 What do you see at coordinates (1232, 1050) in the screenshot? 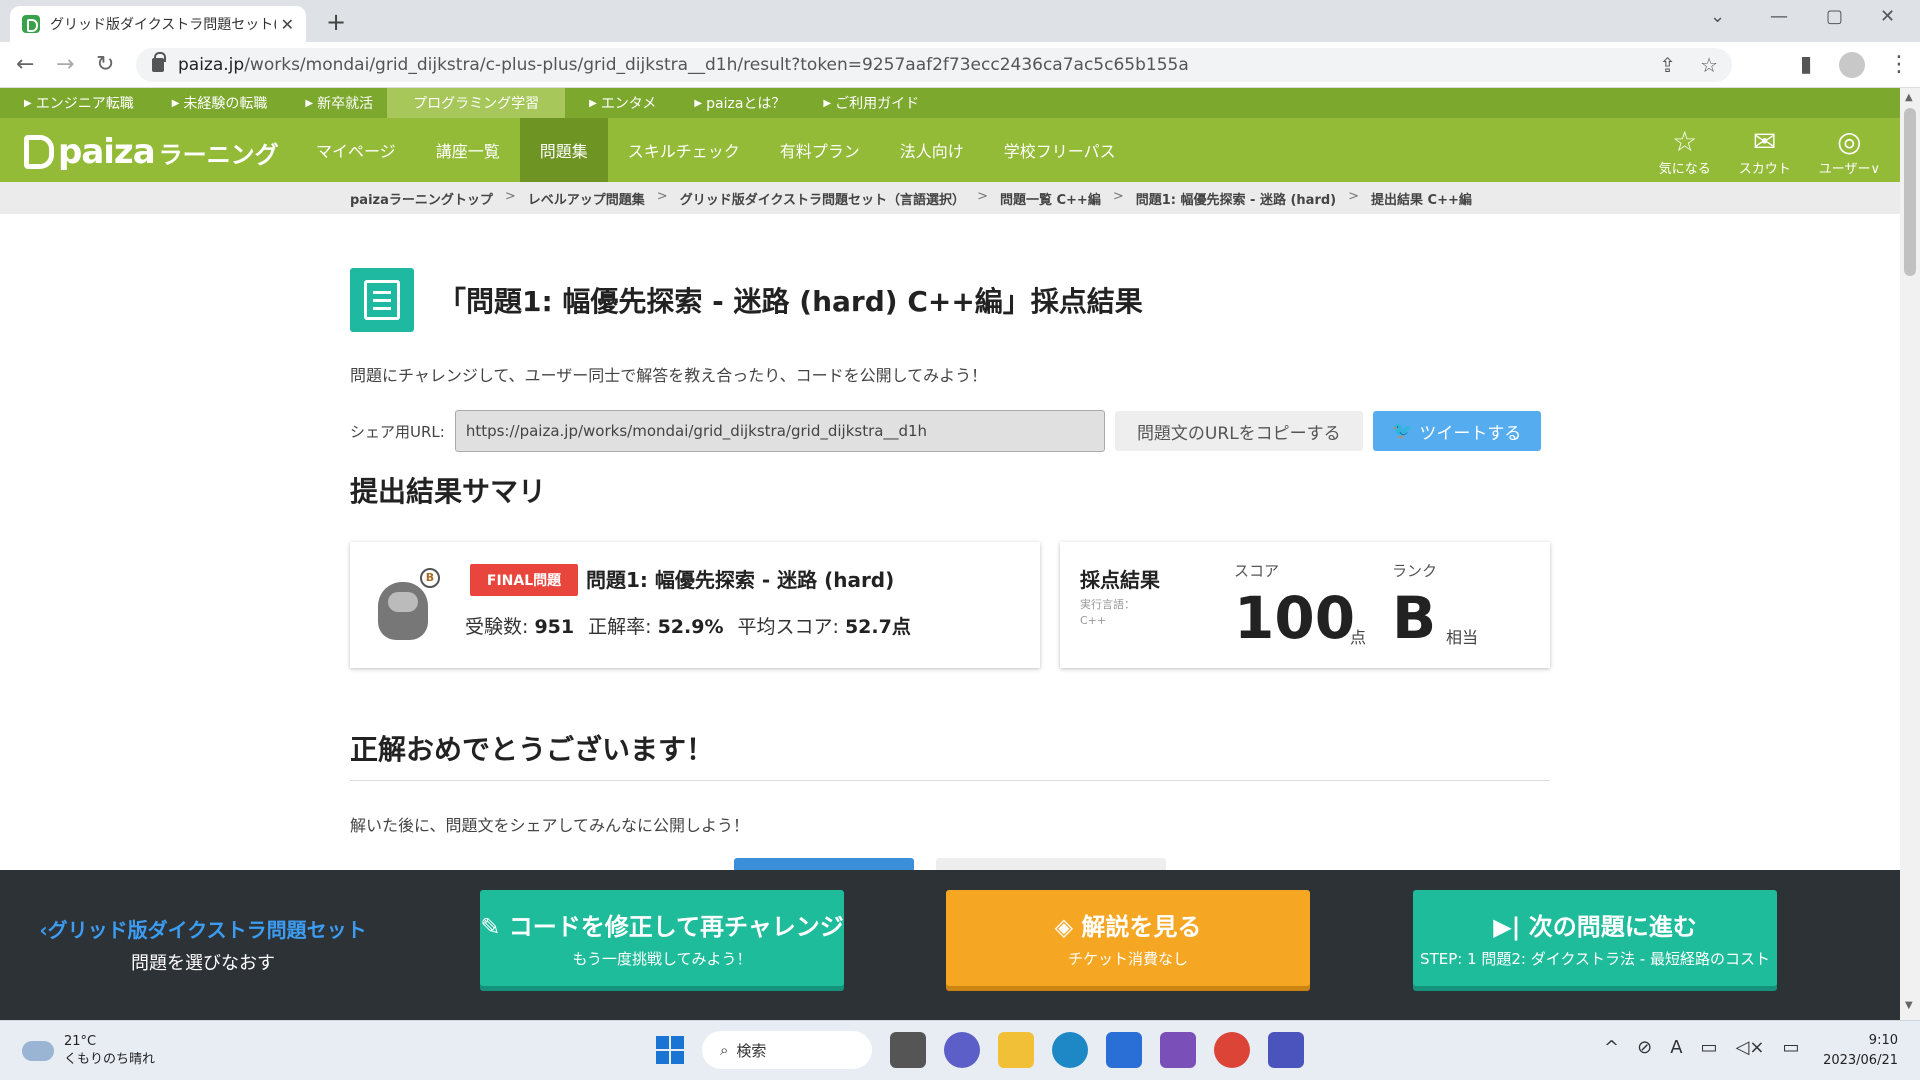
I see `chrome-icon` at bounding box center [1232, 1050].